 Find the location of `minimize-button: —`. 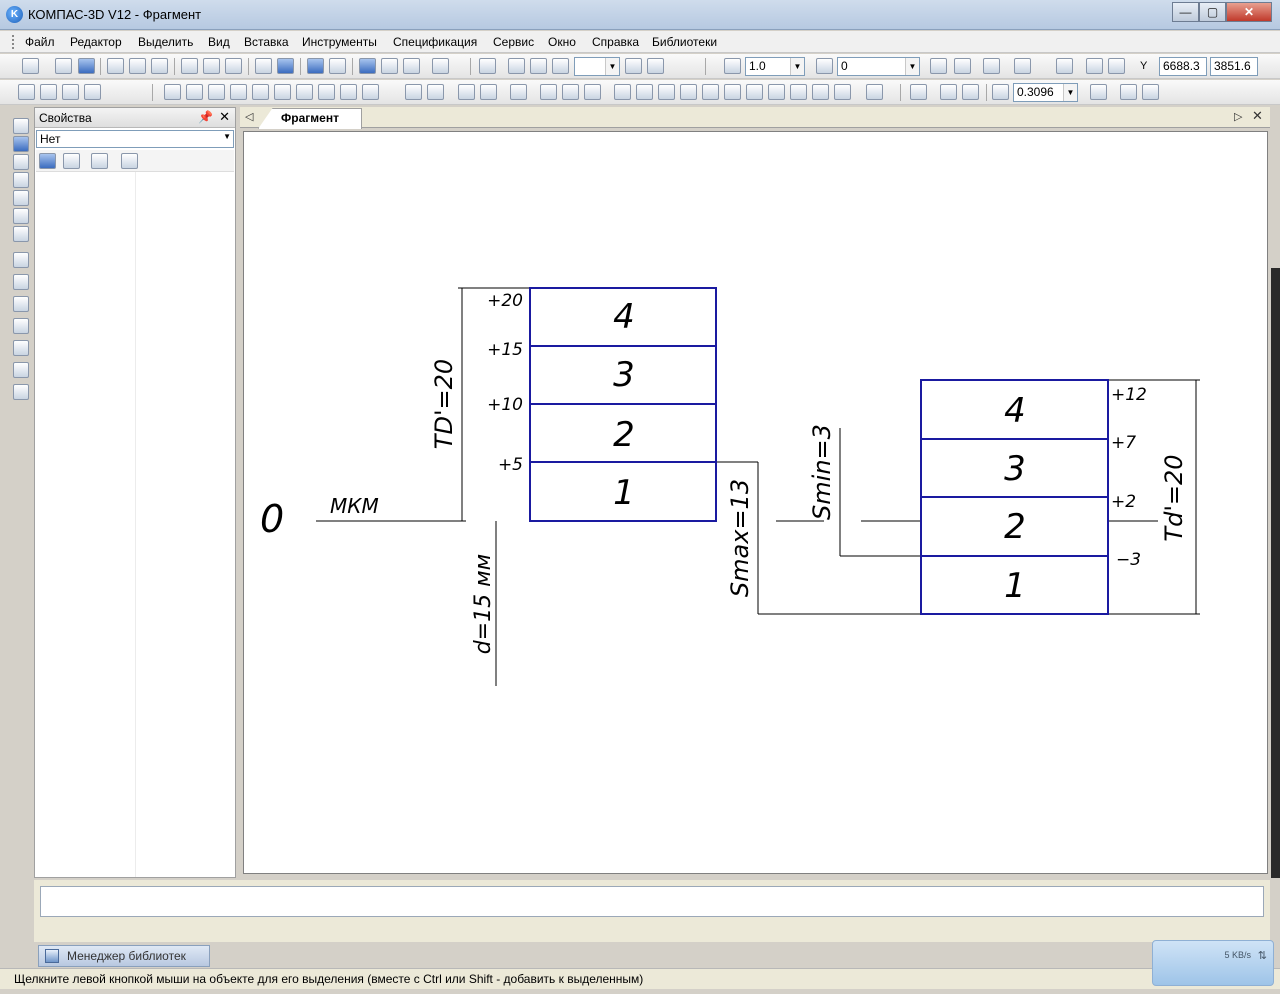

minimize-button: — is located at coordinates (1185, 12).